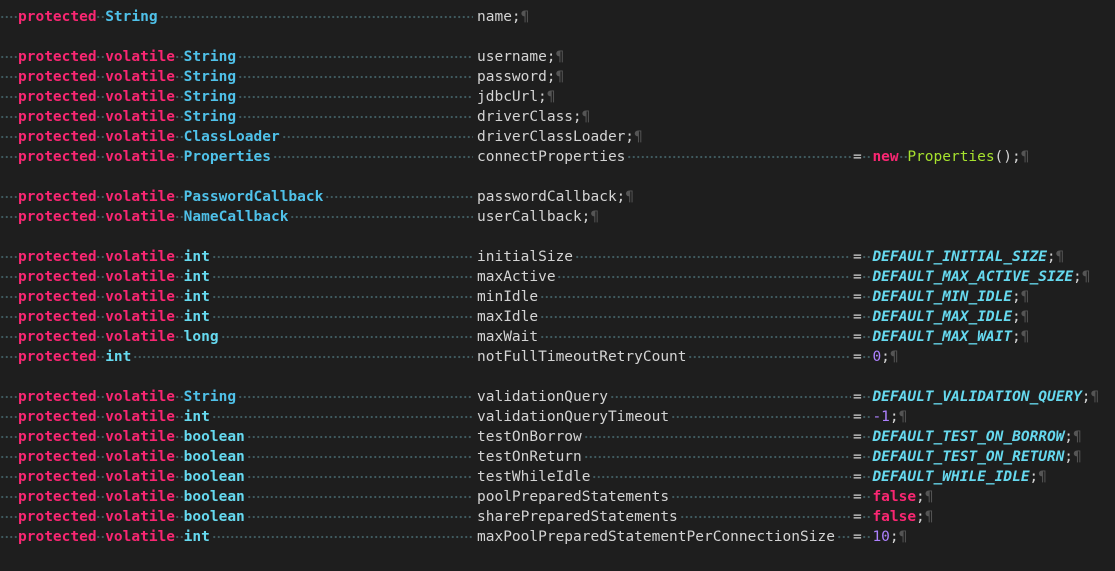 This screenshot has height=571, width=1115. What do you see at coordinates (253, 197) in the screenshot?
I see `type-name: PasswordCallback` at bounding box center [253, 197].